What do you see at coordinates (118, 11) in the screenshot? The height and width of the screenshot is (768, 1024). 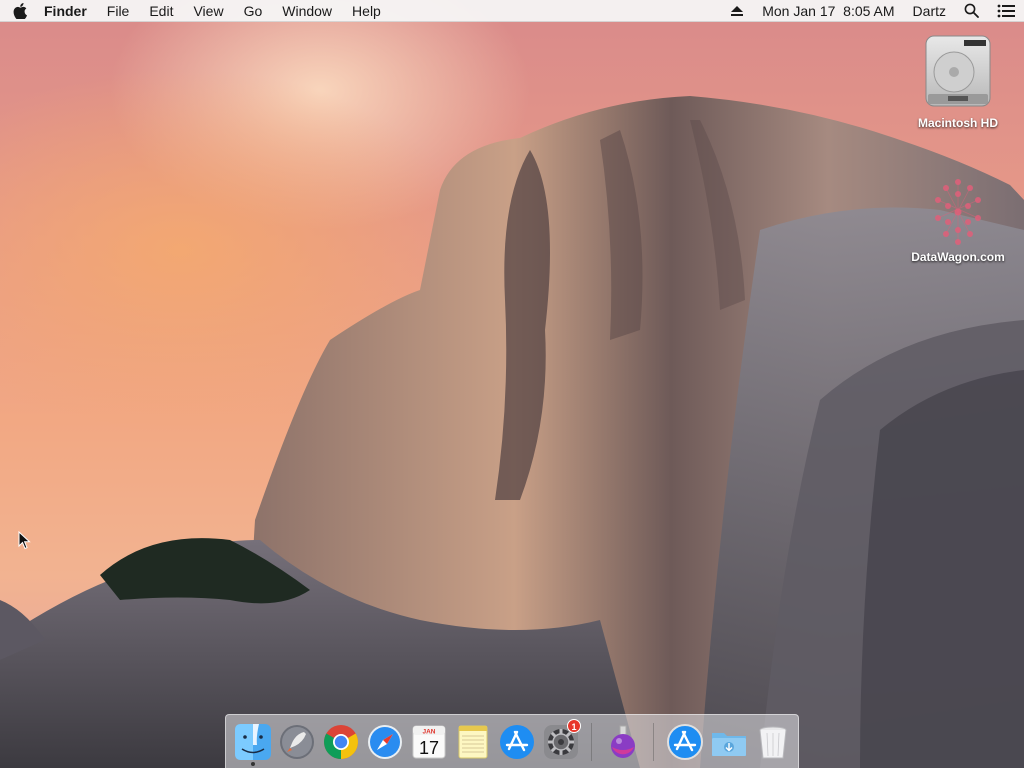 I see `menu-file: File` at bounding box center [118, 11].